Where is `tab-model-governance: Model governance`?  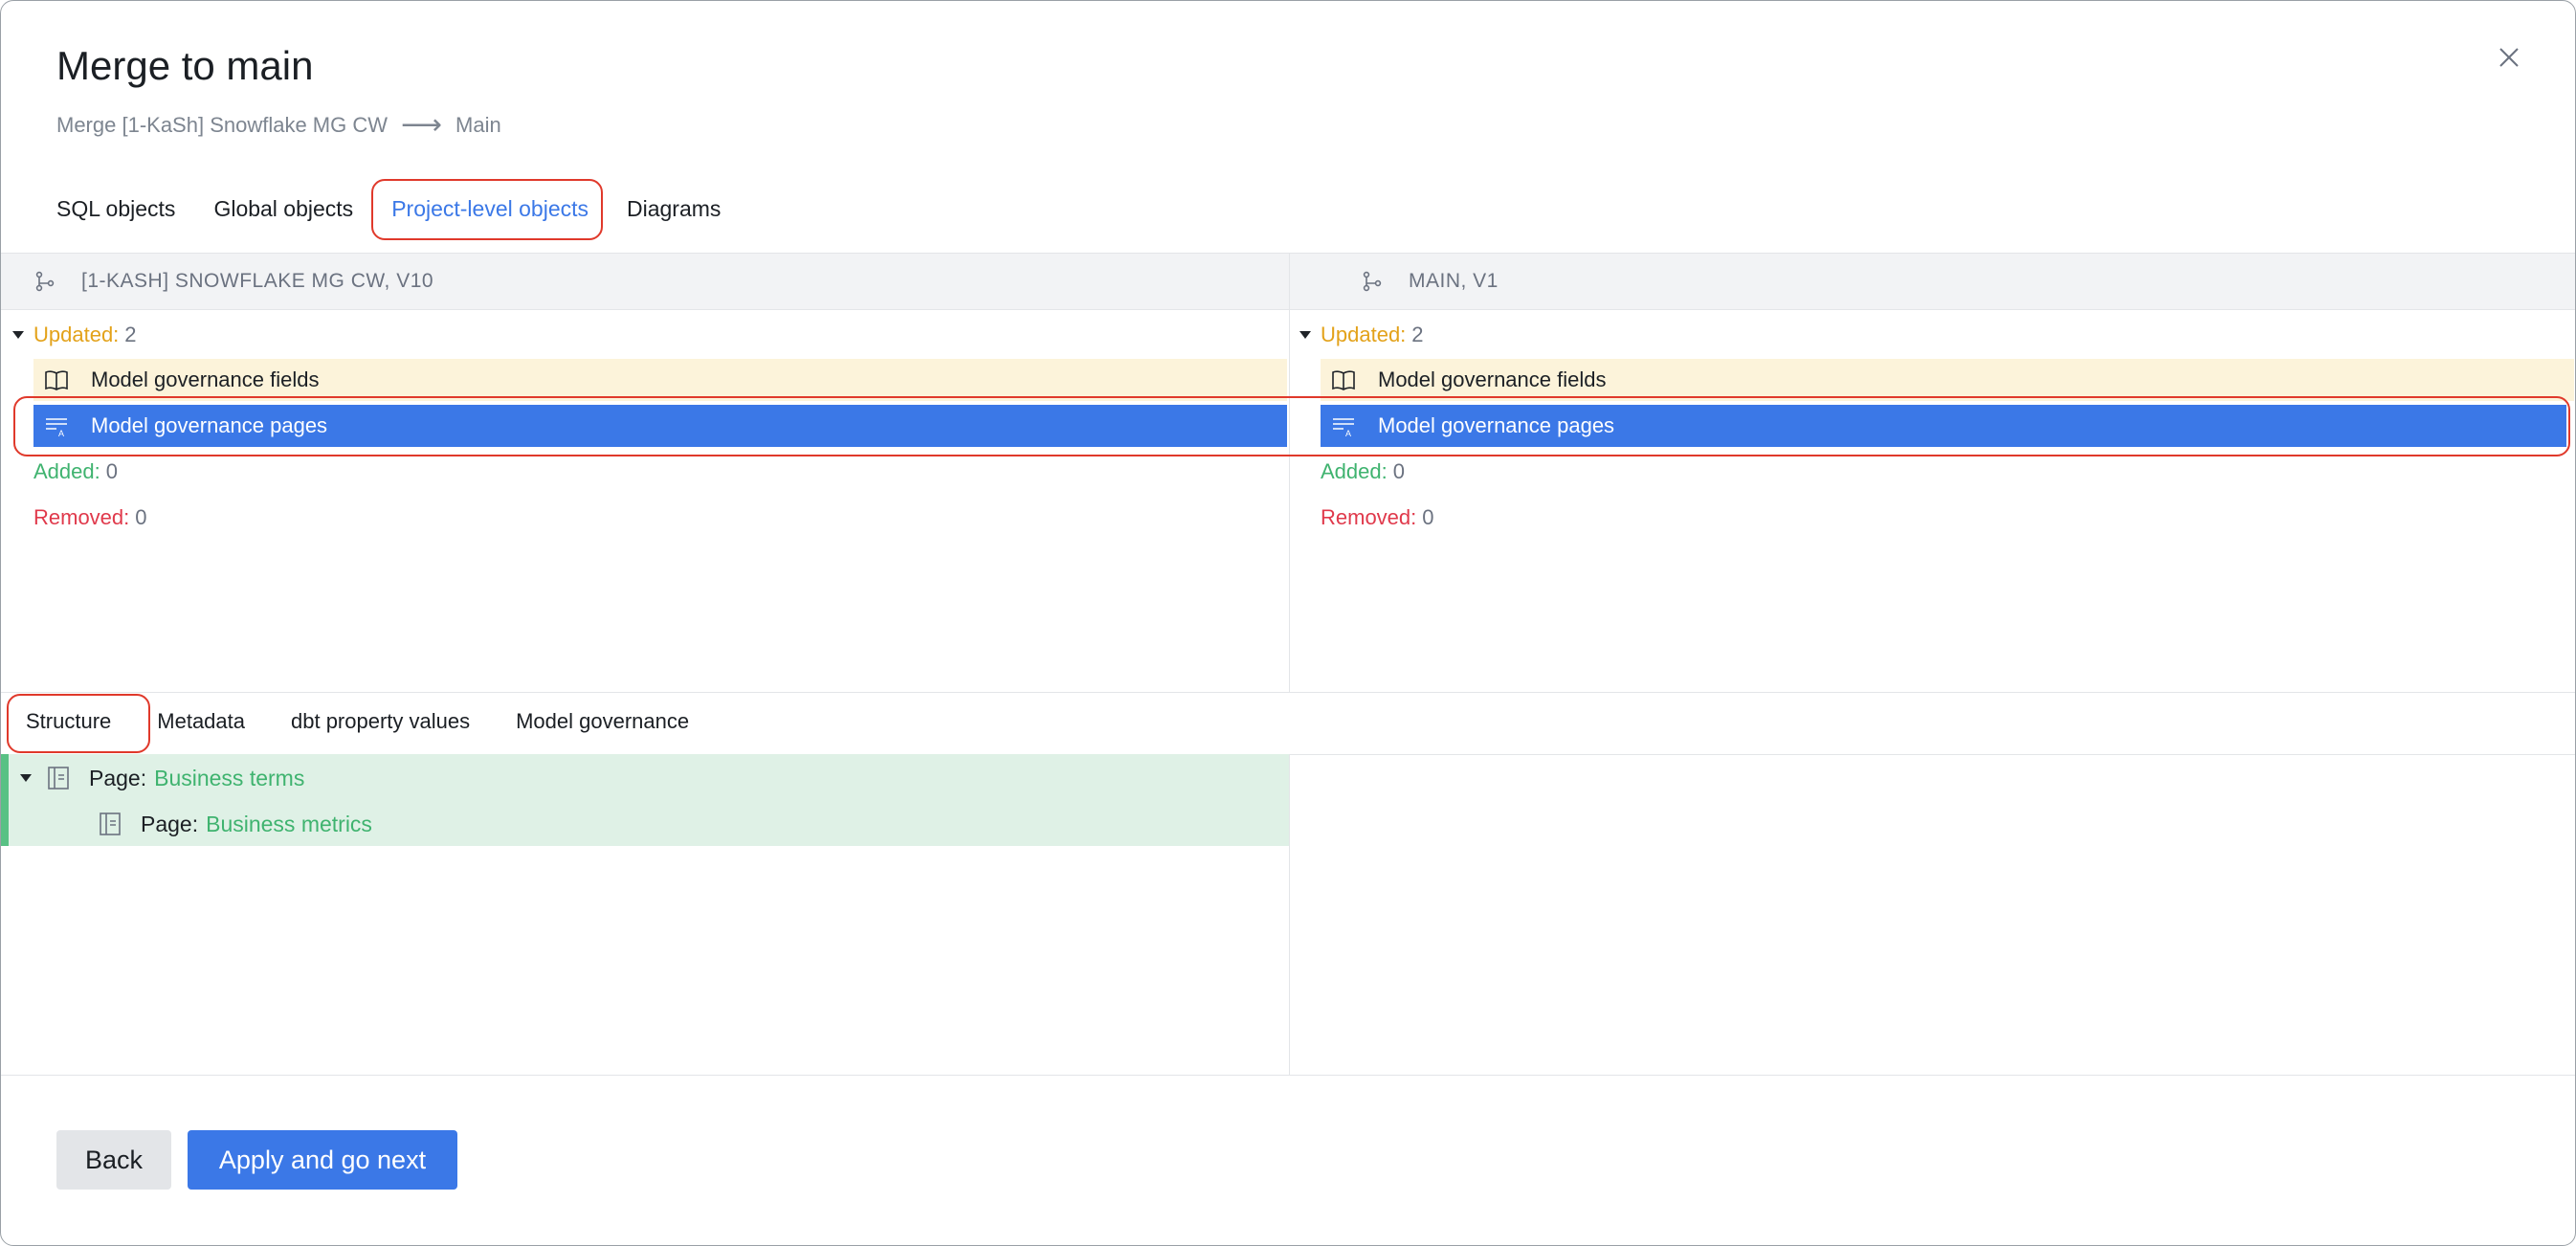
tab-model-governance: Model governance is located at coordinates (602, 722).